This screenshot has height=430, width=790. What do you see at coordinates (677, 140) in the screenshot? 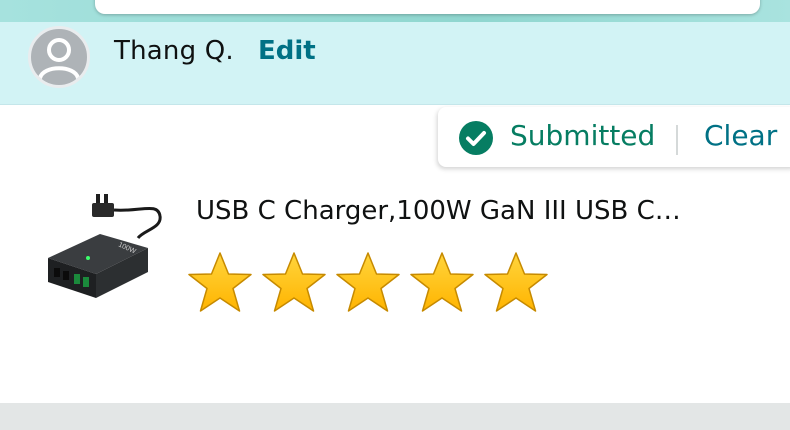
I see `status-divider` at bounding box center [677, 140].